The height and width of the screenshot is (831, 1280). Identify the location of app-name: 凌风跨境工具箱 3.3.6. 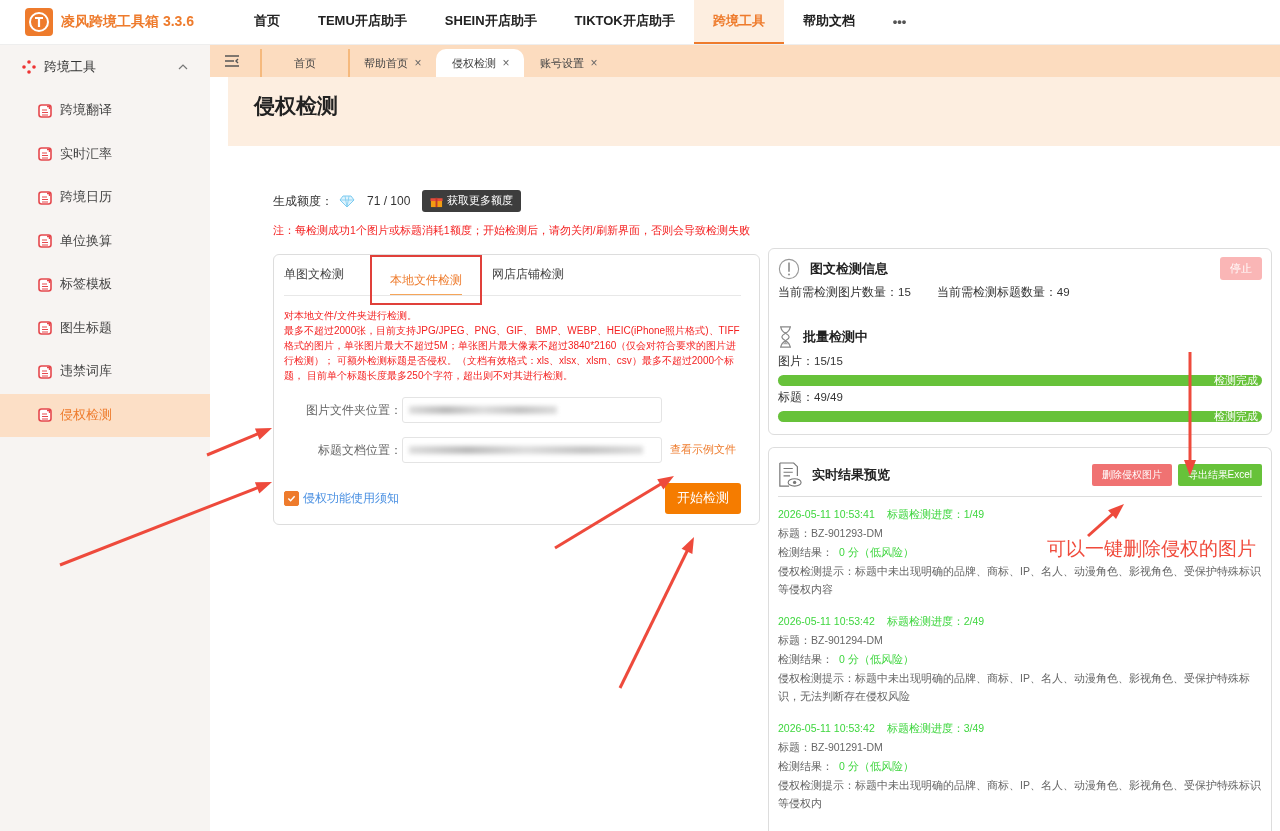
(128, 22).